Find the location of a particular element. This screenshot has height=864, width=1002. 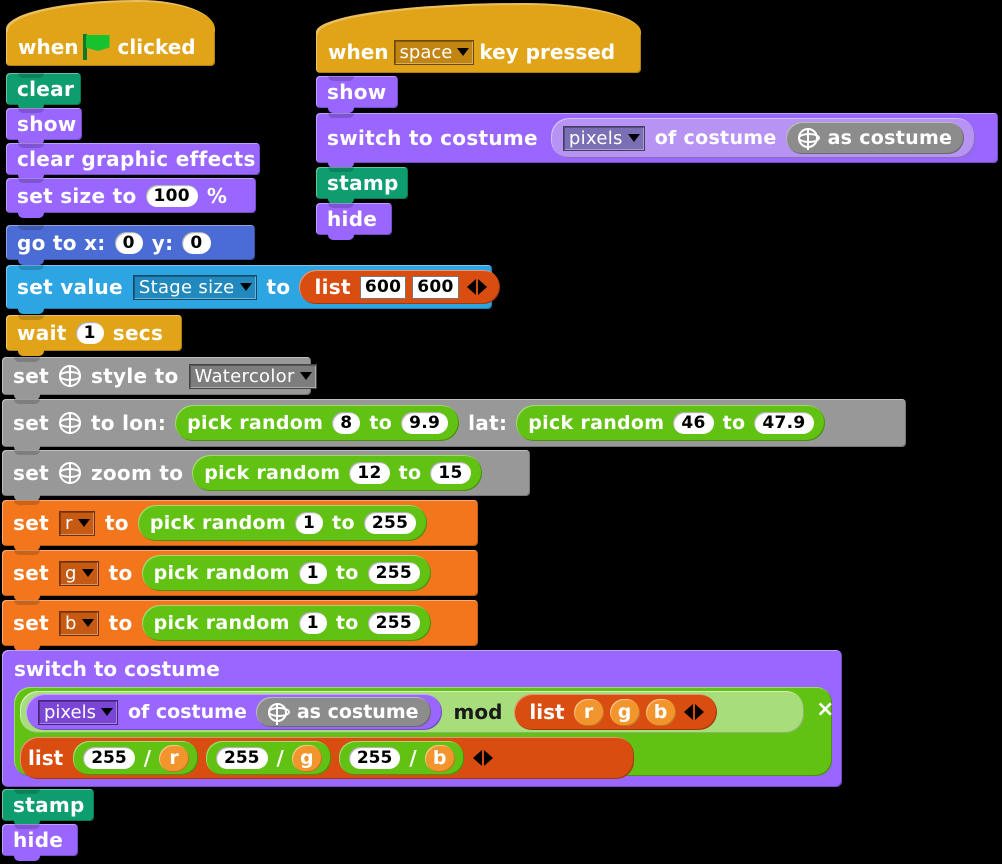

pick-random-r-reporter: pick random 1 to 255 is located at coordinates (282, 523).